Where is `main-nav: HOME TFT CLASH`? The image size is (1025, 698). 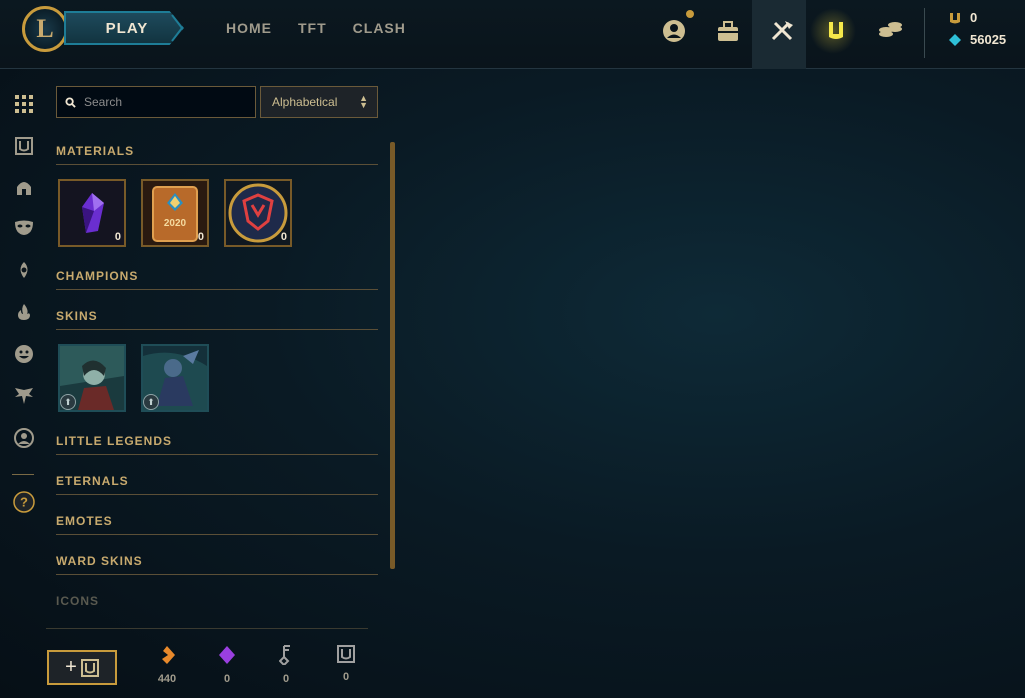
main-nav: HOME TFT CLASH is located at coordinates (316, 28).